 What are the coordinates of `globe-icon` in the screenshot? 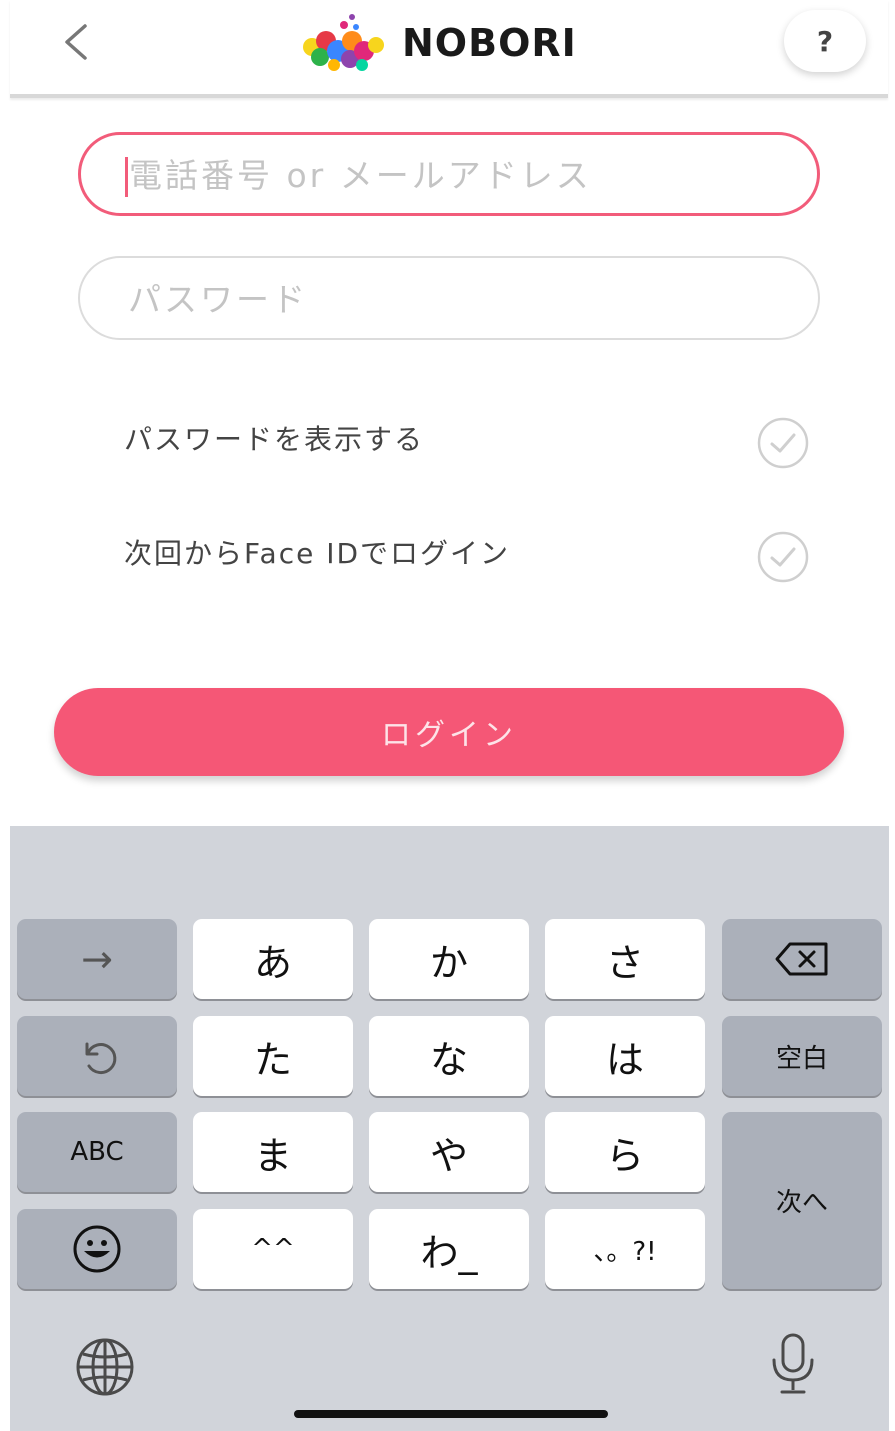 It's located at (105, 1367).